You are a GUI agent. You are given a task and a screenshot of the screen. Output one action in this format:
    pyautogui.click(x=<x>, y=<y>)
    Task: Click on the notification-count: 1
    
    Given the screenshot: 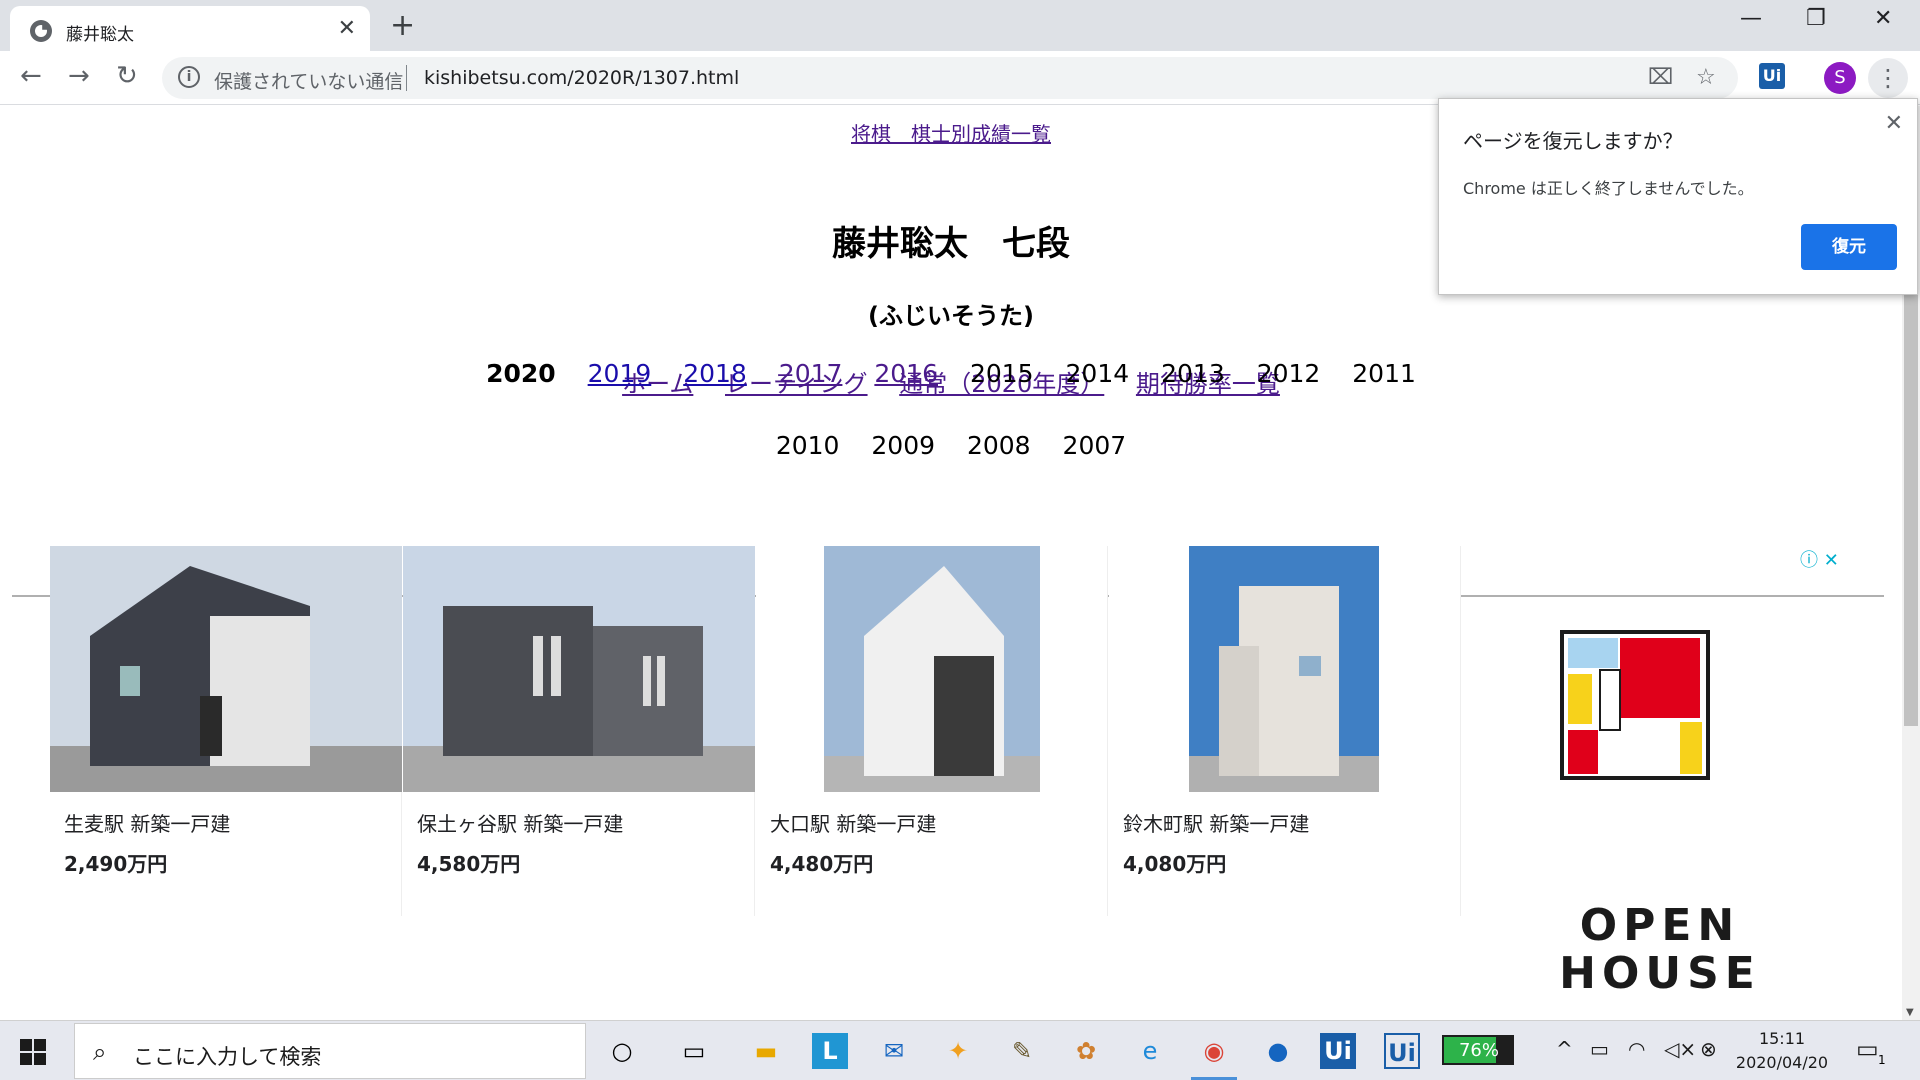 What is the action you would take?
    pyautogui.click(x=1882, y=1060)
    